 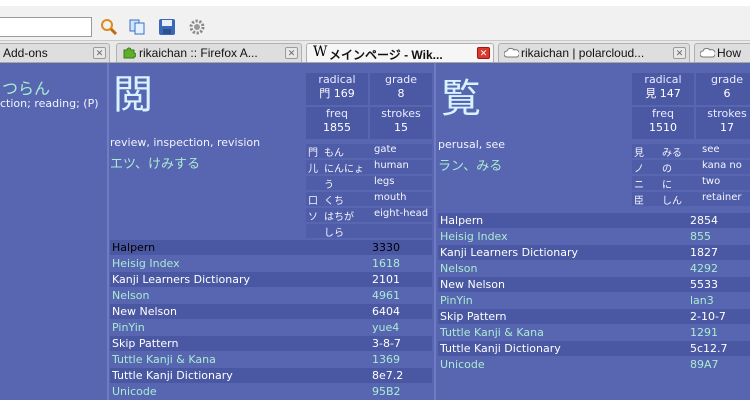 What do you see at coordinates (386, 359) in the screenshot?
I see `dictionary-value: 1369` at bounding box center [386, 359].